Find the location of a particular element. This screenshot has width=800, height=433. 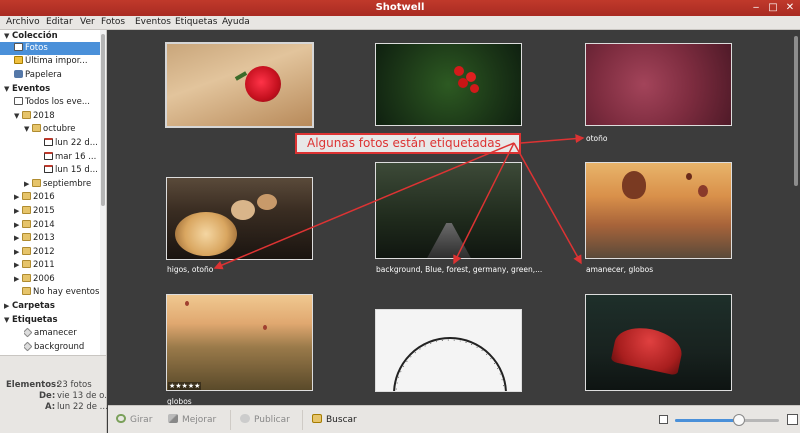

title-bar: Shotwell ‒ □ ✕ is located at coordinates (400, 8).